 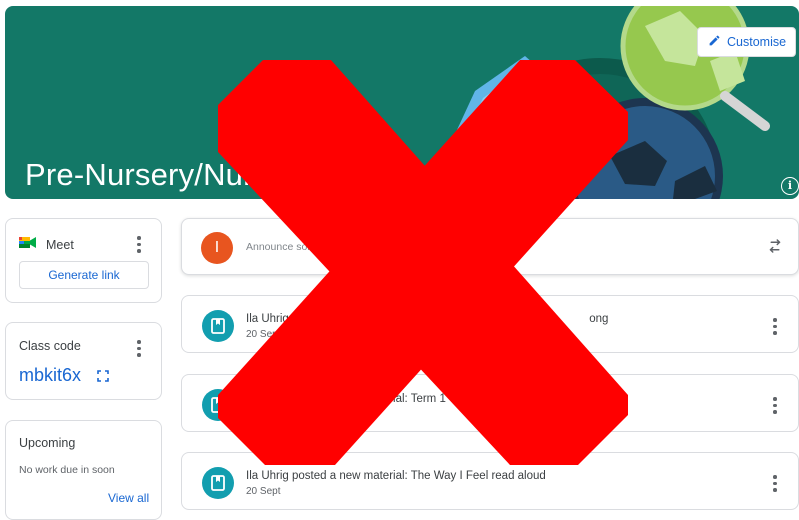 I want to click on announce-box: I Announce something to, so click(x=490, y=246).